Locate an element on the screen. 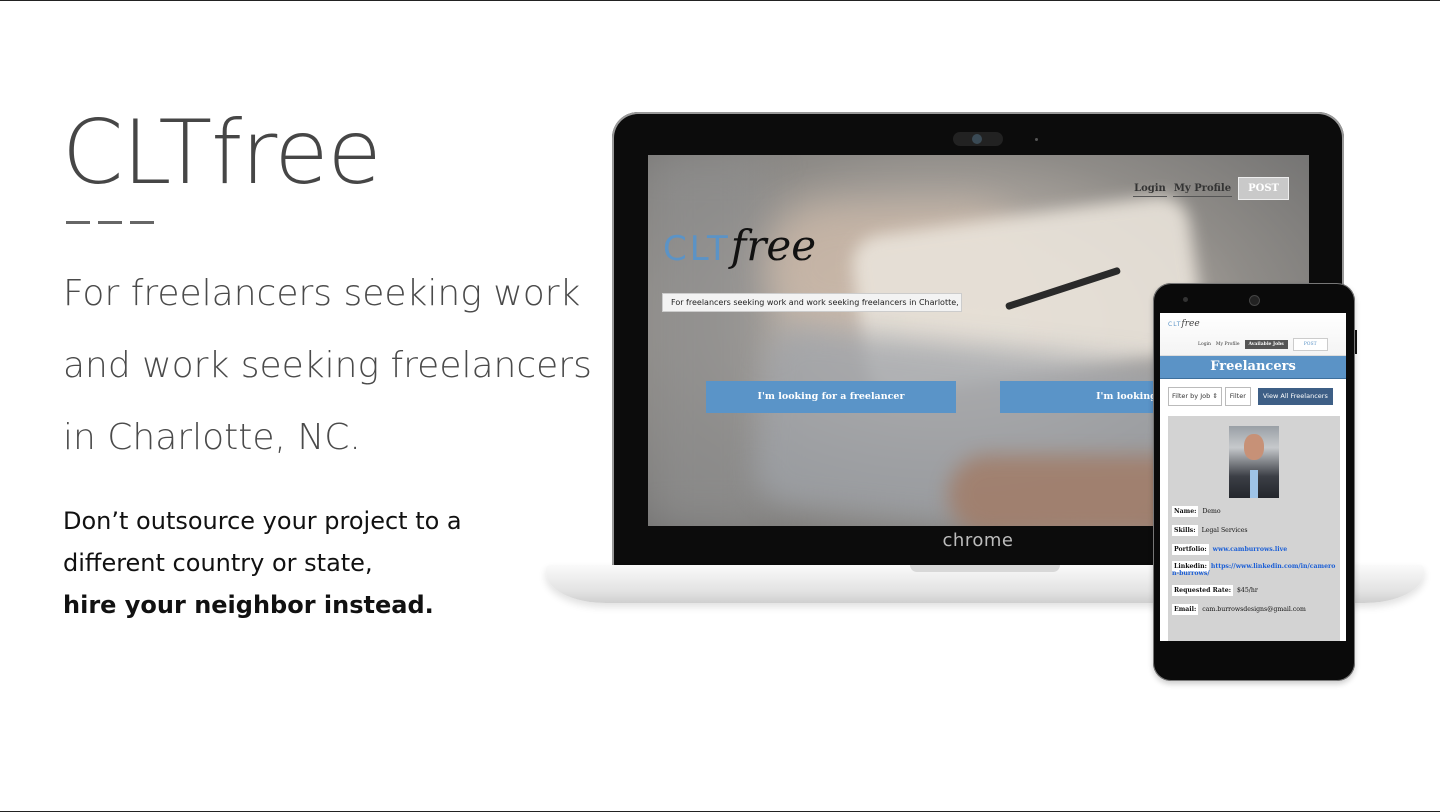 This screenshot has width=1440, height=812. tagline-line: in Charlotte, NC. is located at coordinates (212, 437).